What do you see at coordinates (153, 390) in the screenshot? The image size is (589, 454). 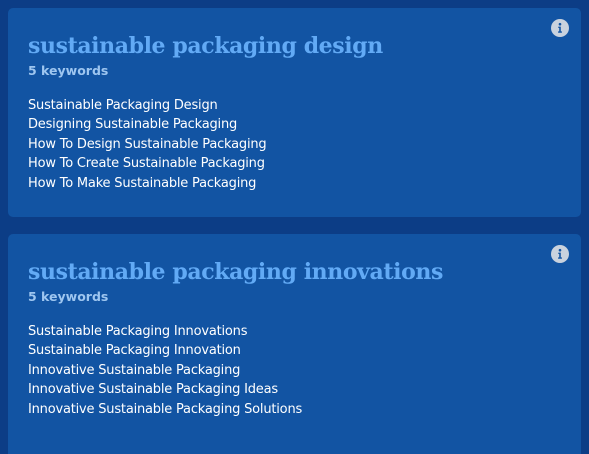 I see `keyword-item: Innovative Sustainable Packaging Ideas` at bounding box center [153, 390].